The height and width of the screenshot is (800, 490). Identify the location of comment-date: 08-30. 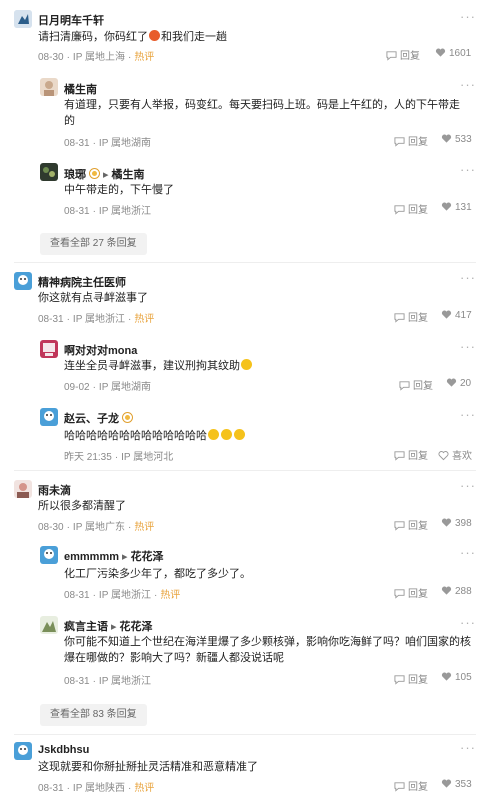
(51, 57).